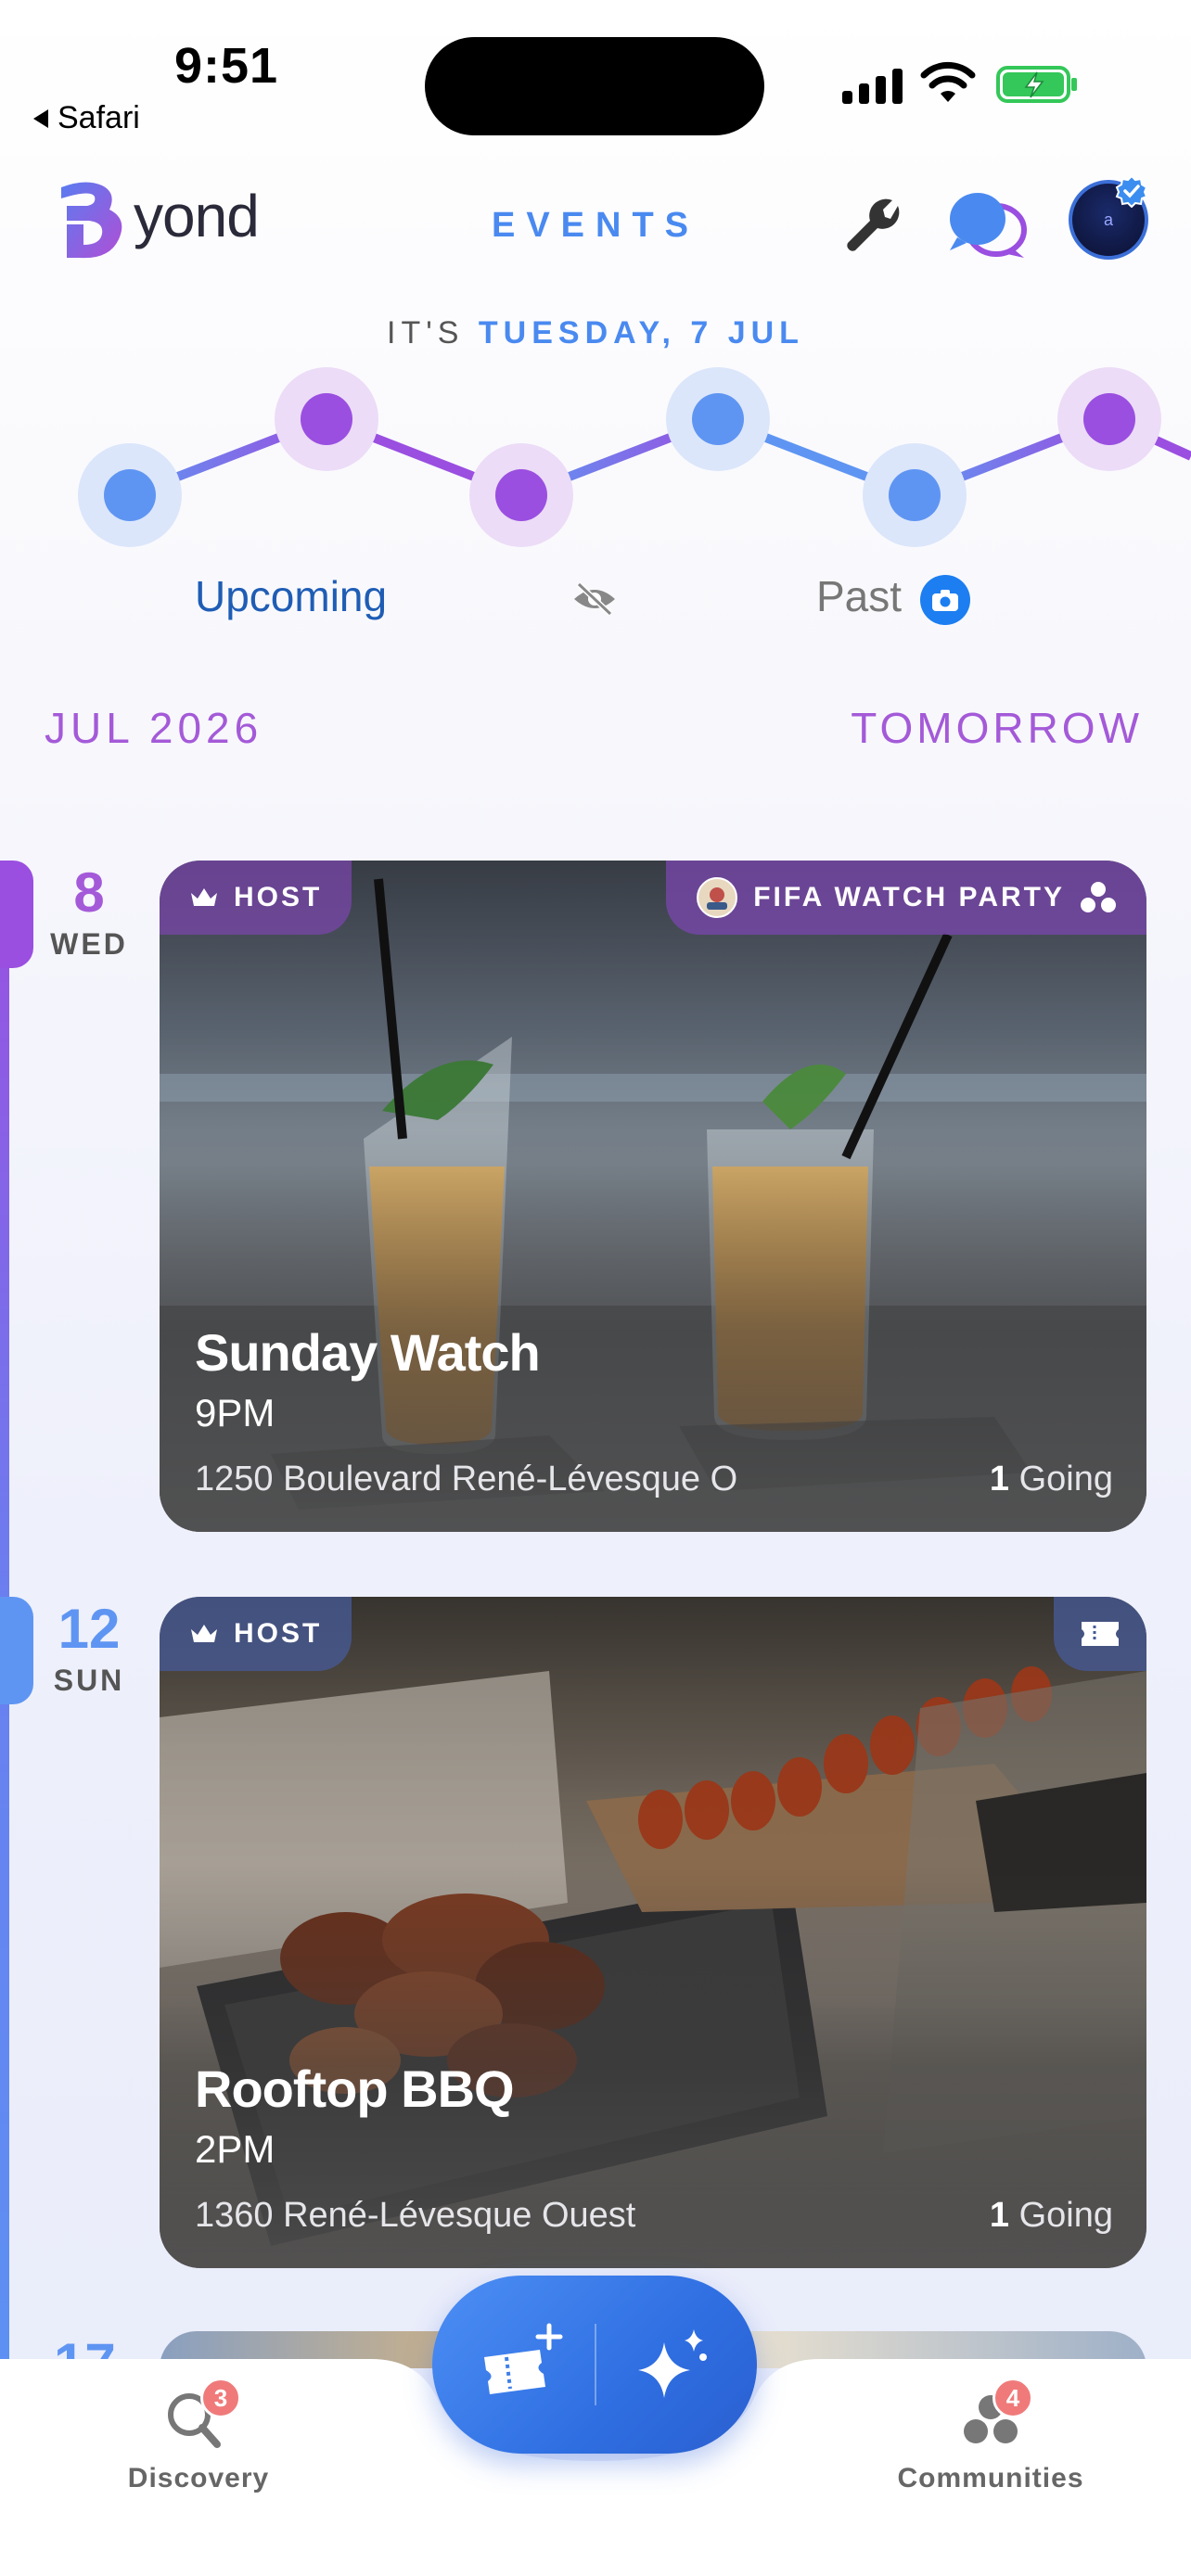 The height and width of the screenshot is (2576, 1191). I want to click on app-header: yond EVENTS a, so click(595, 222).